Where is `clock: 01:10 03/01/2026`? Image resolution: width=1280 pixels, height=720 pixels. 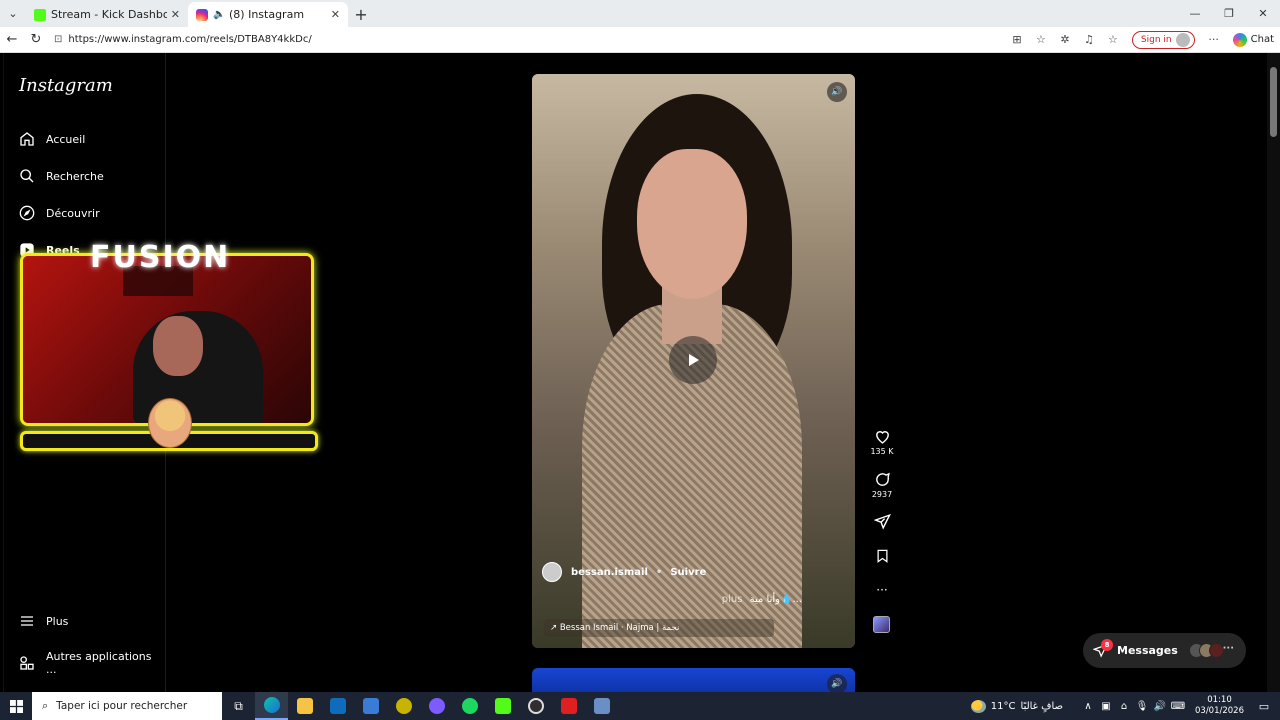 clock: 01:10 03/01/2026 is located at coordinates (1219, 706).